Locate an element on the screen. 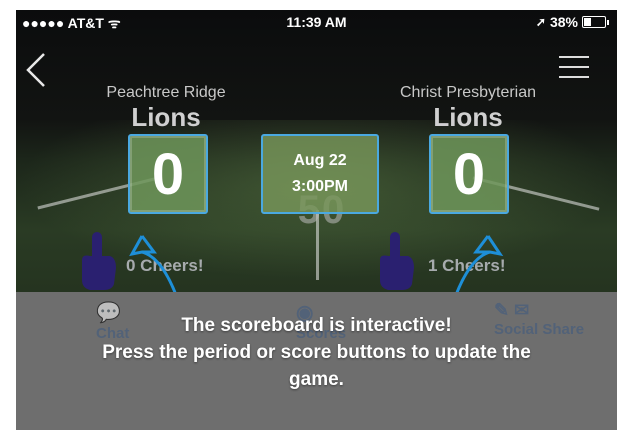 The width and height of the screenshot is (631, 430). away-team-name: Lions is located at coordinates (468, 117).